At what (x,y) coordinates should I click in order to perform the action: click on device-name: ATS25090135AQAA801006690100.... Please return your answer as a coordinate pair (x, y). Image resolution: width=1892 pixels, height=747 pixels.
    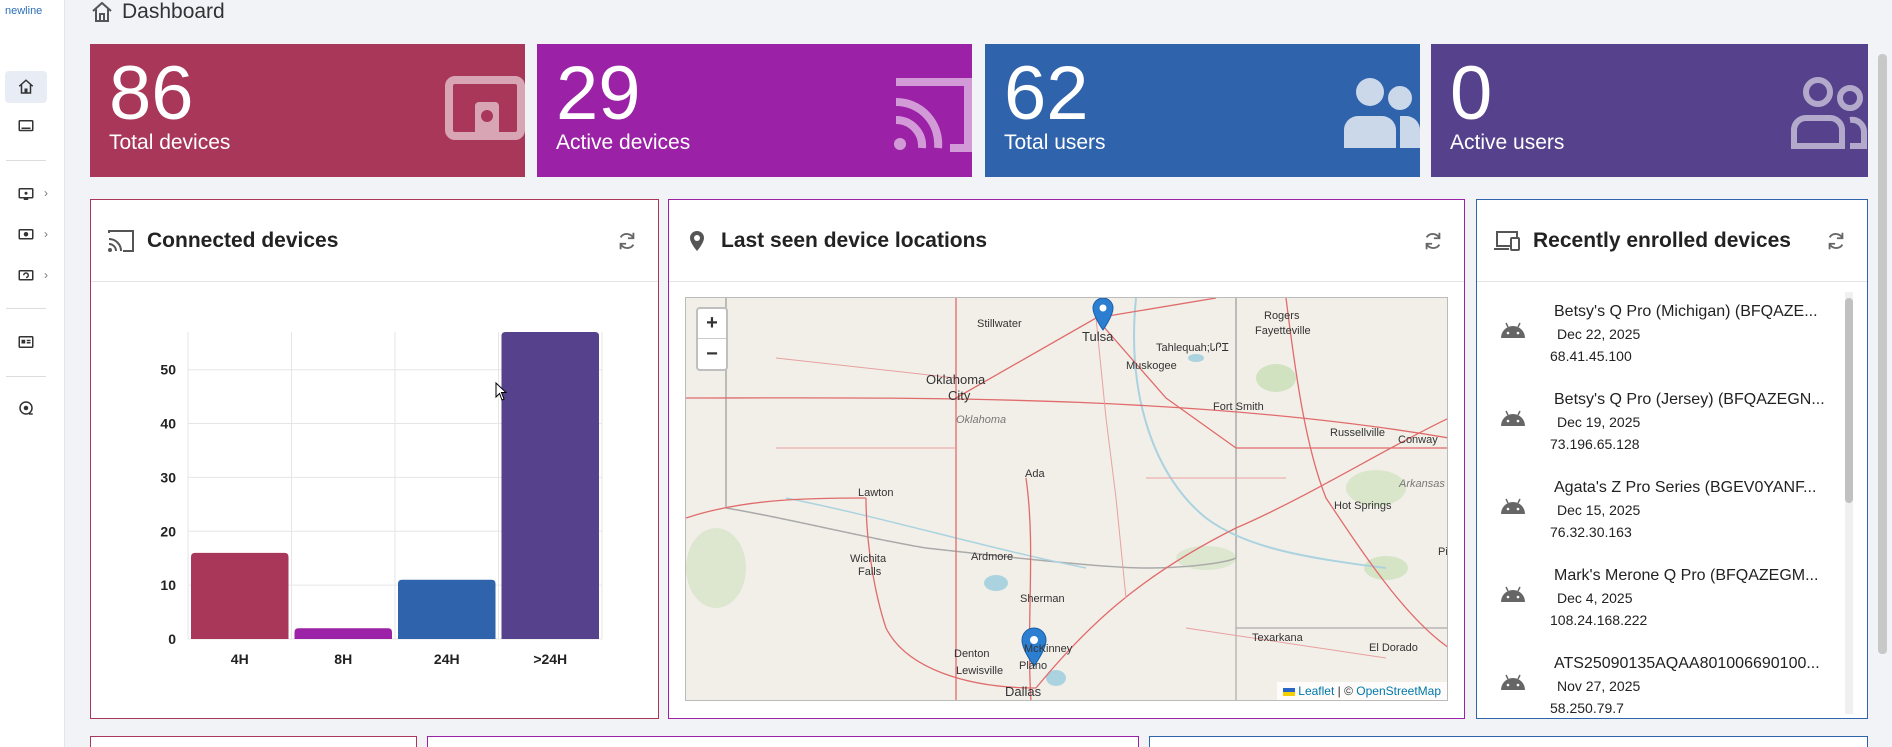
    Looking at the image, I should click on (1687, 663).